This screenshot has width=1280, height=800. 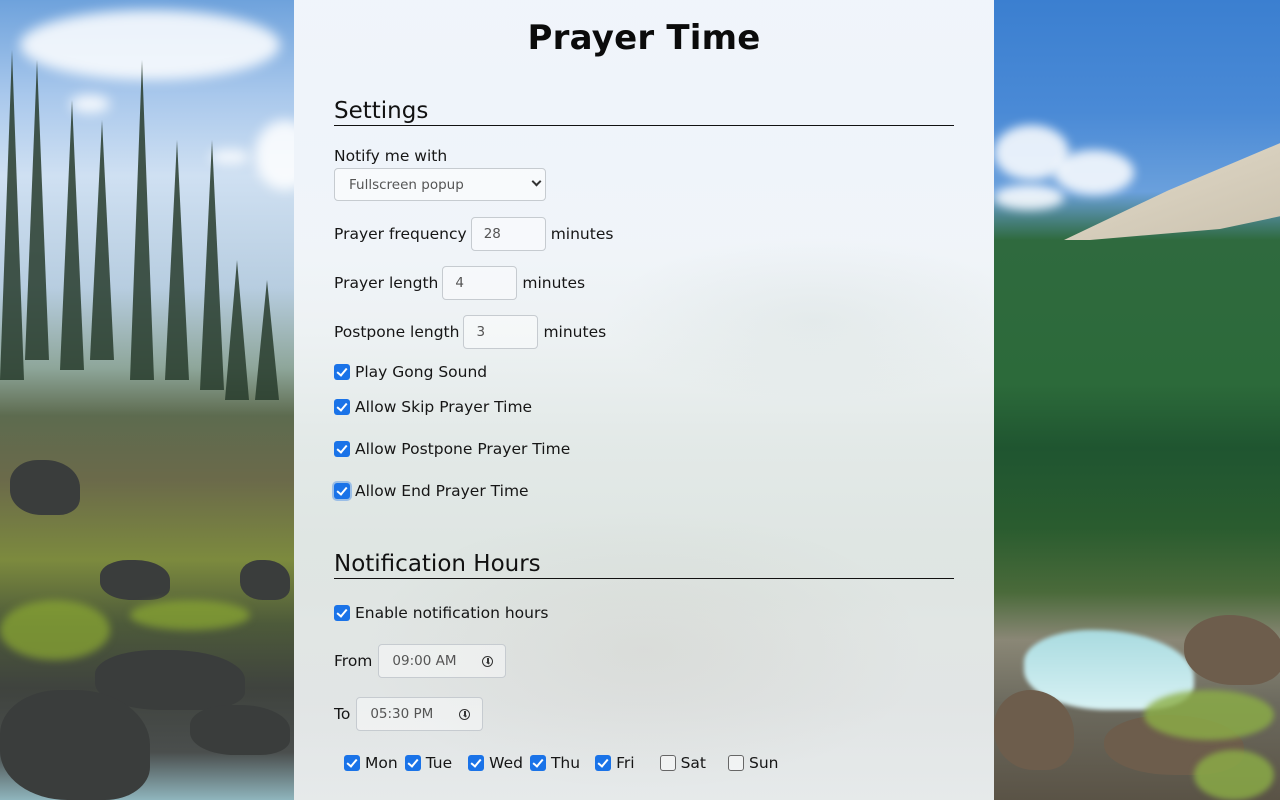 I want to click on enable-hours-checkbox, so click(x=342, y=613).